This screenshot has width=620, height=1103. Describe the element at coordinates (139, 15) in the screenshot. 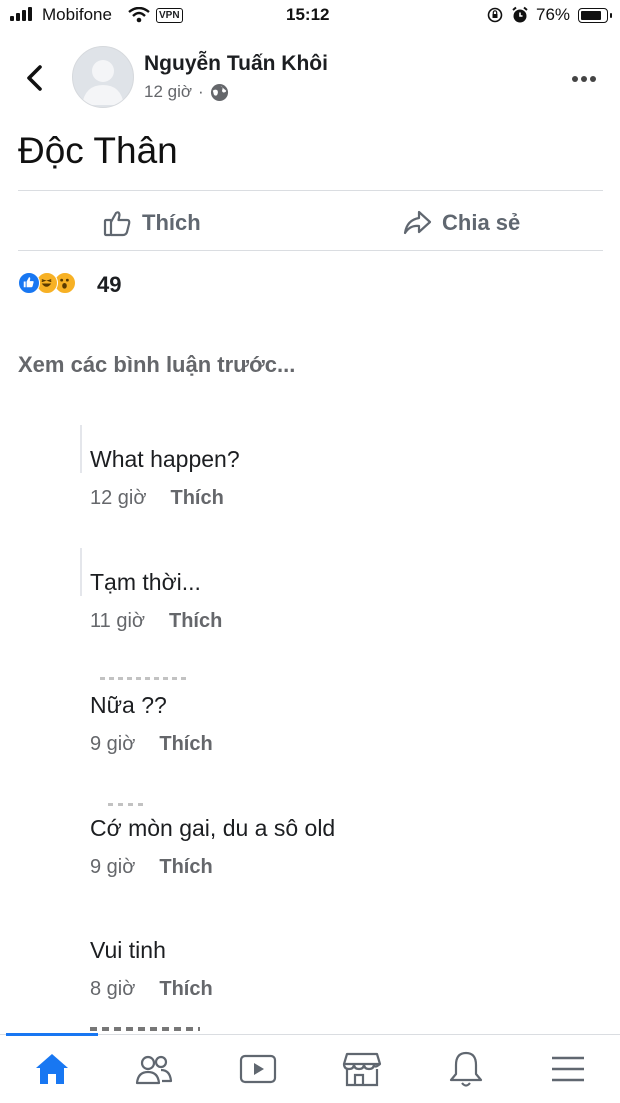

I see `wifi-icon` at that location.